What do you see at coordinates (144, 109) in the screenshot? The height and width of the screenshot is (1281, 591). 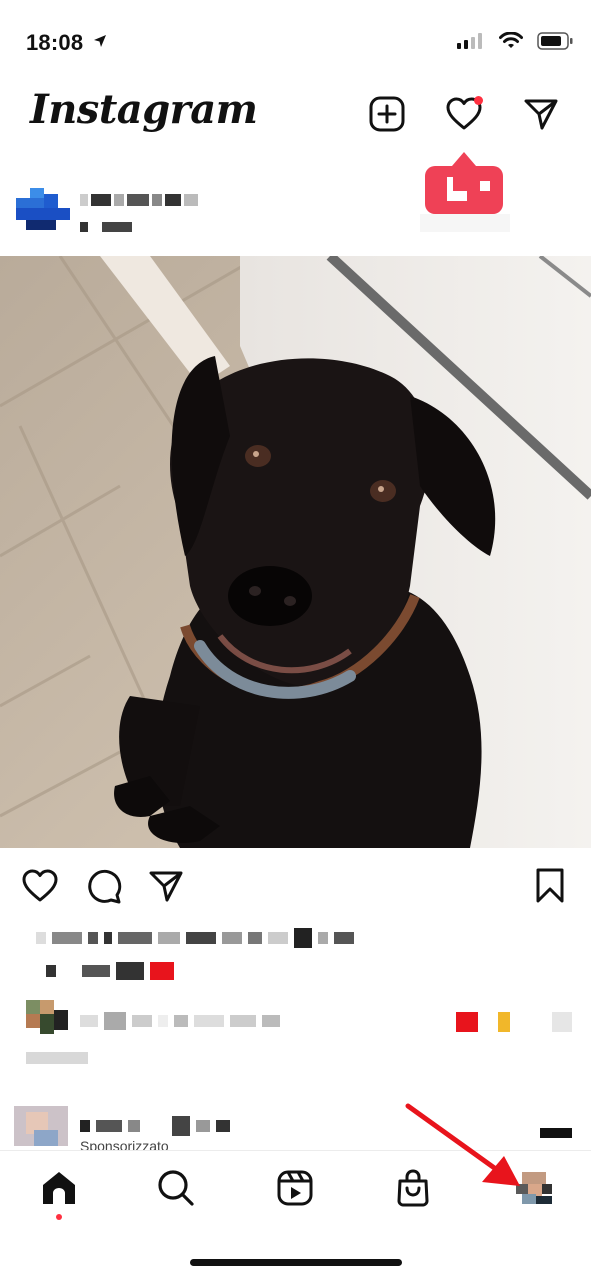 I see `app-logo: Instagram` at bounding box center [144, 109].